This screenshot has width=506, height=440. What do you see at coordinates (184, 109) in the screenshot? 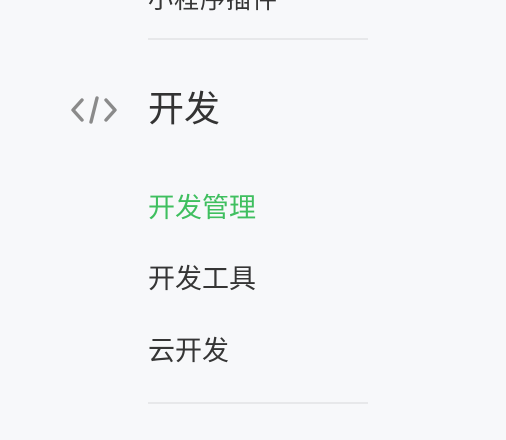
I see `section-title: 开发` at bounding box center [184, 109].